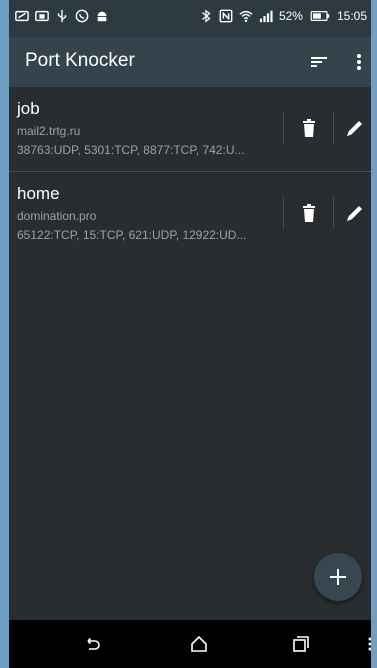 The image size is (377, 668). What do you see at coordinates (57, 216) in the screenshot?
I see `item-host: domination.pro` at bounding box center [57, 216].